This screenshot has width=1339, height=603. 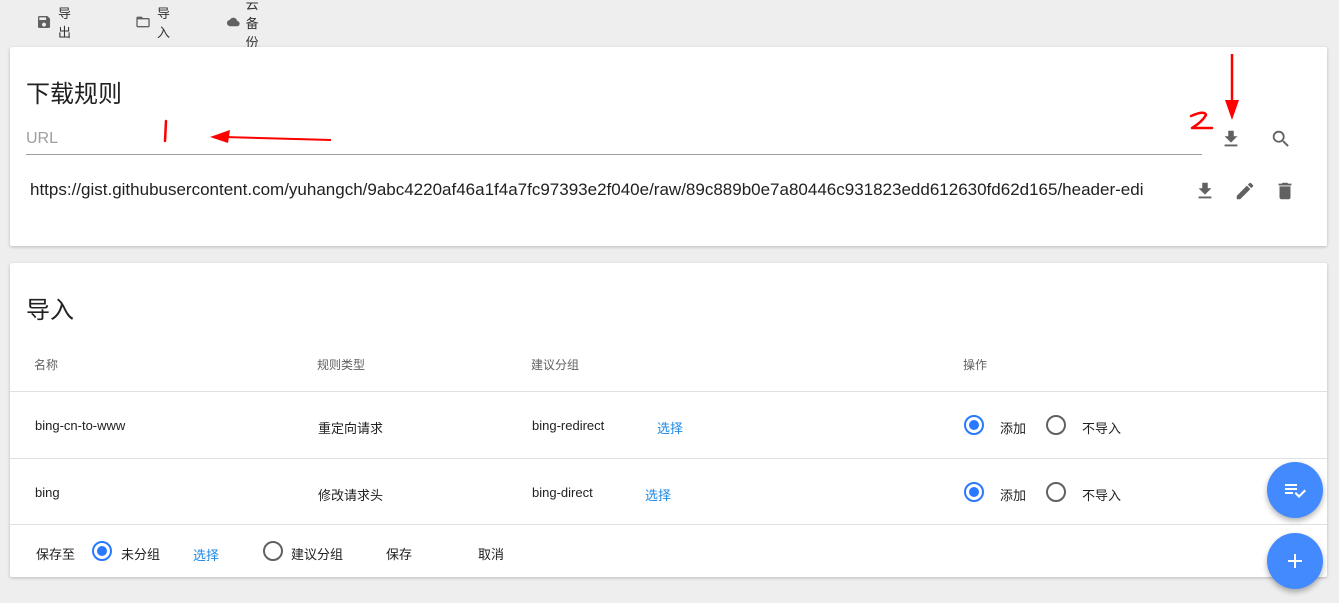 I want to click on cloud-icon, so click(x=233, y=22).